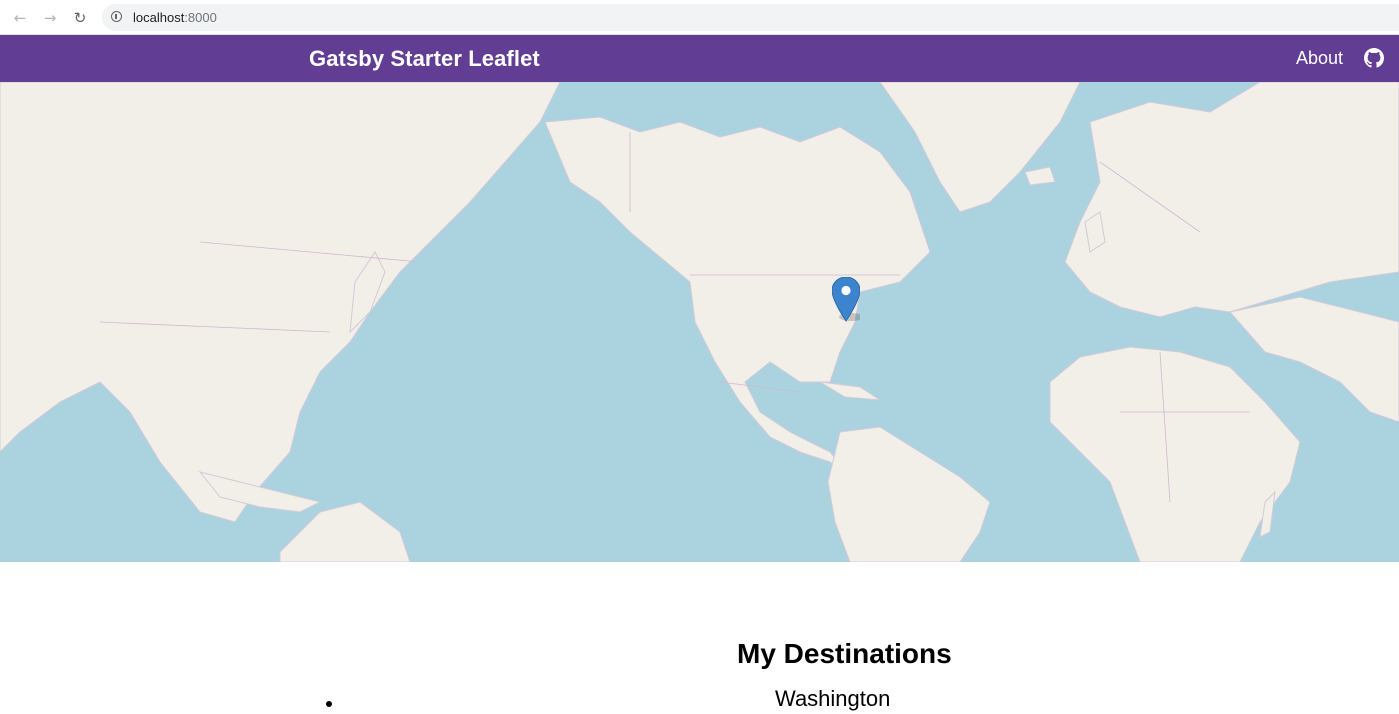  I want to click on arrow-left-icon: ←, so click(20, 18).